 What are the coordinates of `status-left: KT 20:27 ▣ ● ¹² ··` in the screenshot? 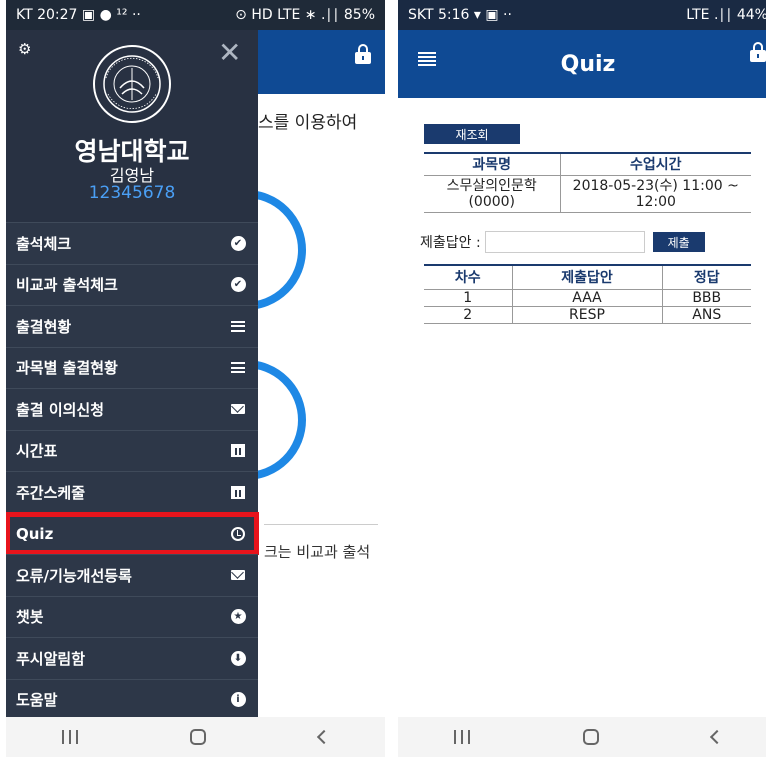 It's located at (78, 15).